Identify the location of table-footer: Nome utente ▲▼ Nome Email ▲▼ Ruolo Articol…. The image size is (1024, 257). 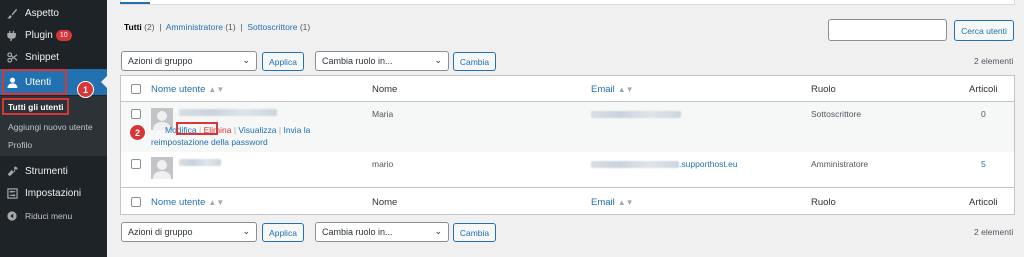
(567, 202).